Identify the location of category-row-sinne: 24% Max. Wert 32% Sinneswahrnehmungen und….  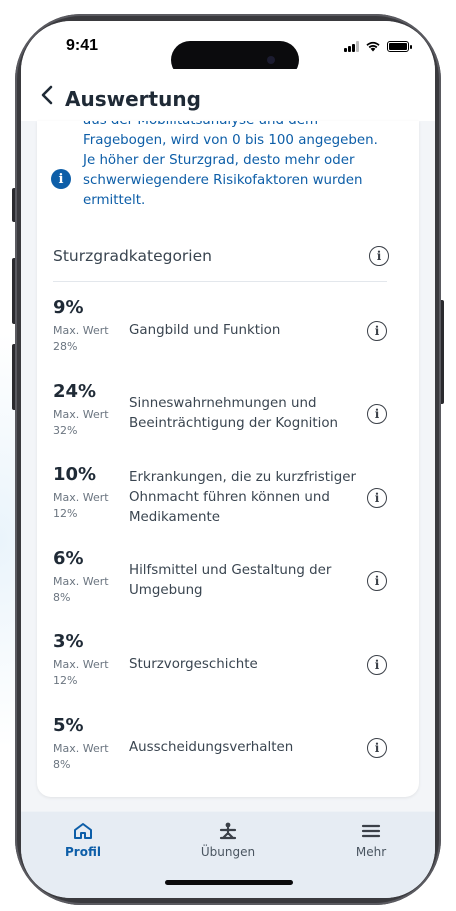
(221, 415).